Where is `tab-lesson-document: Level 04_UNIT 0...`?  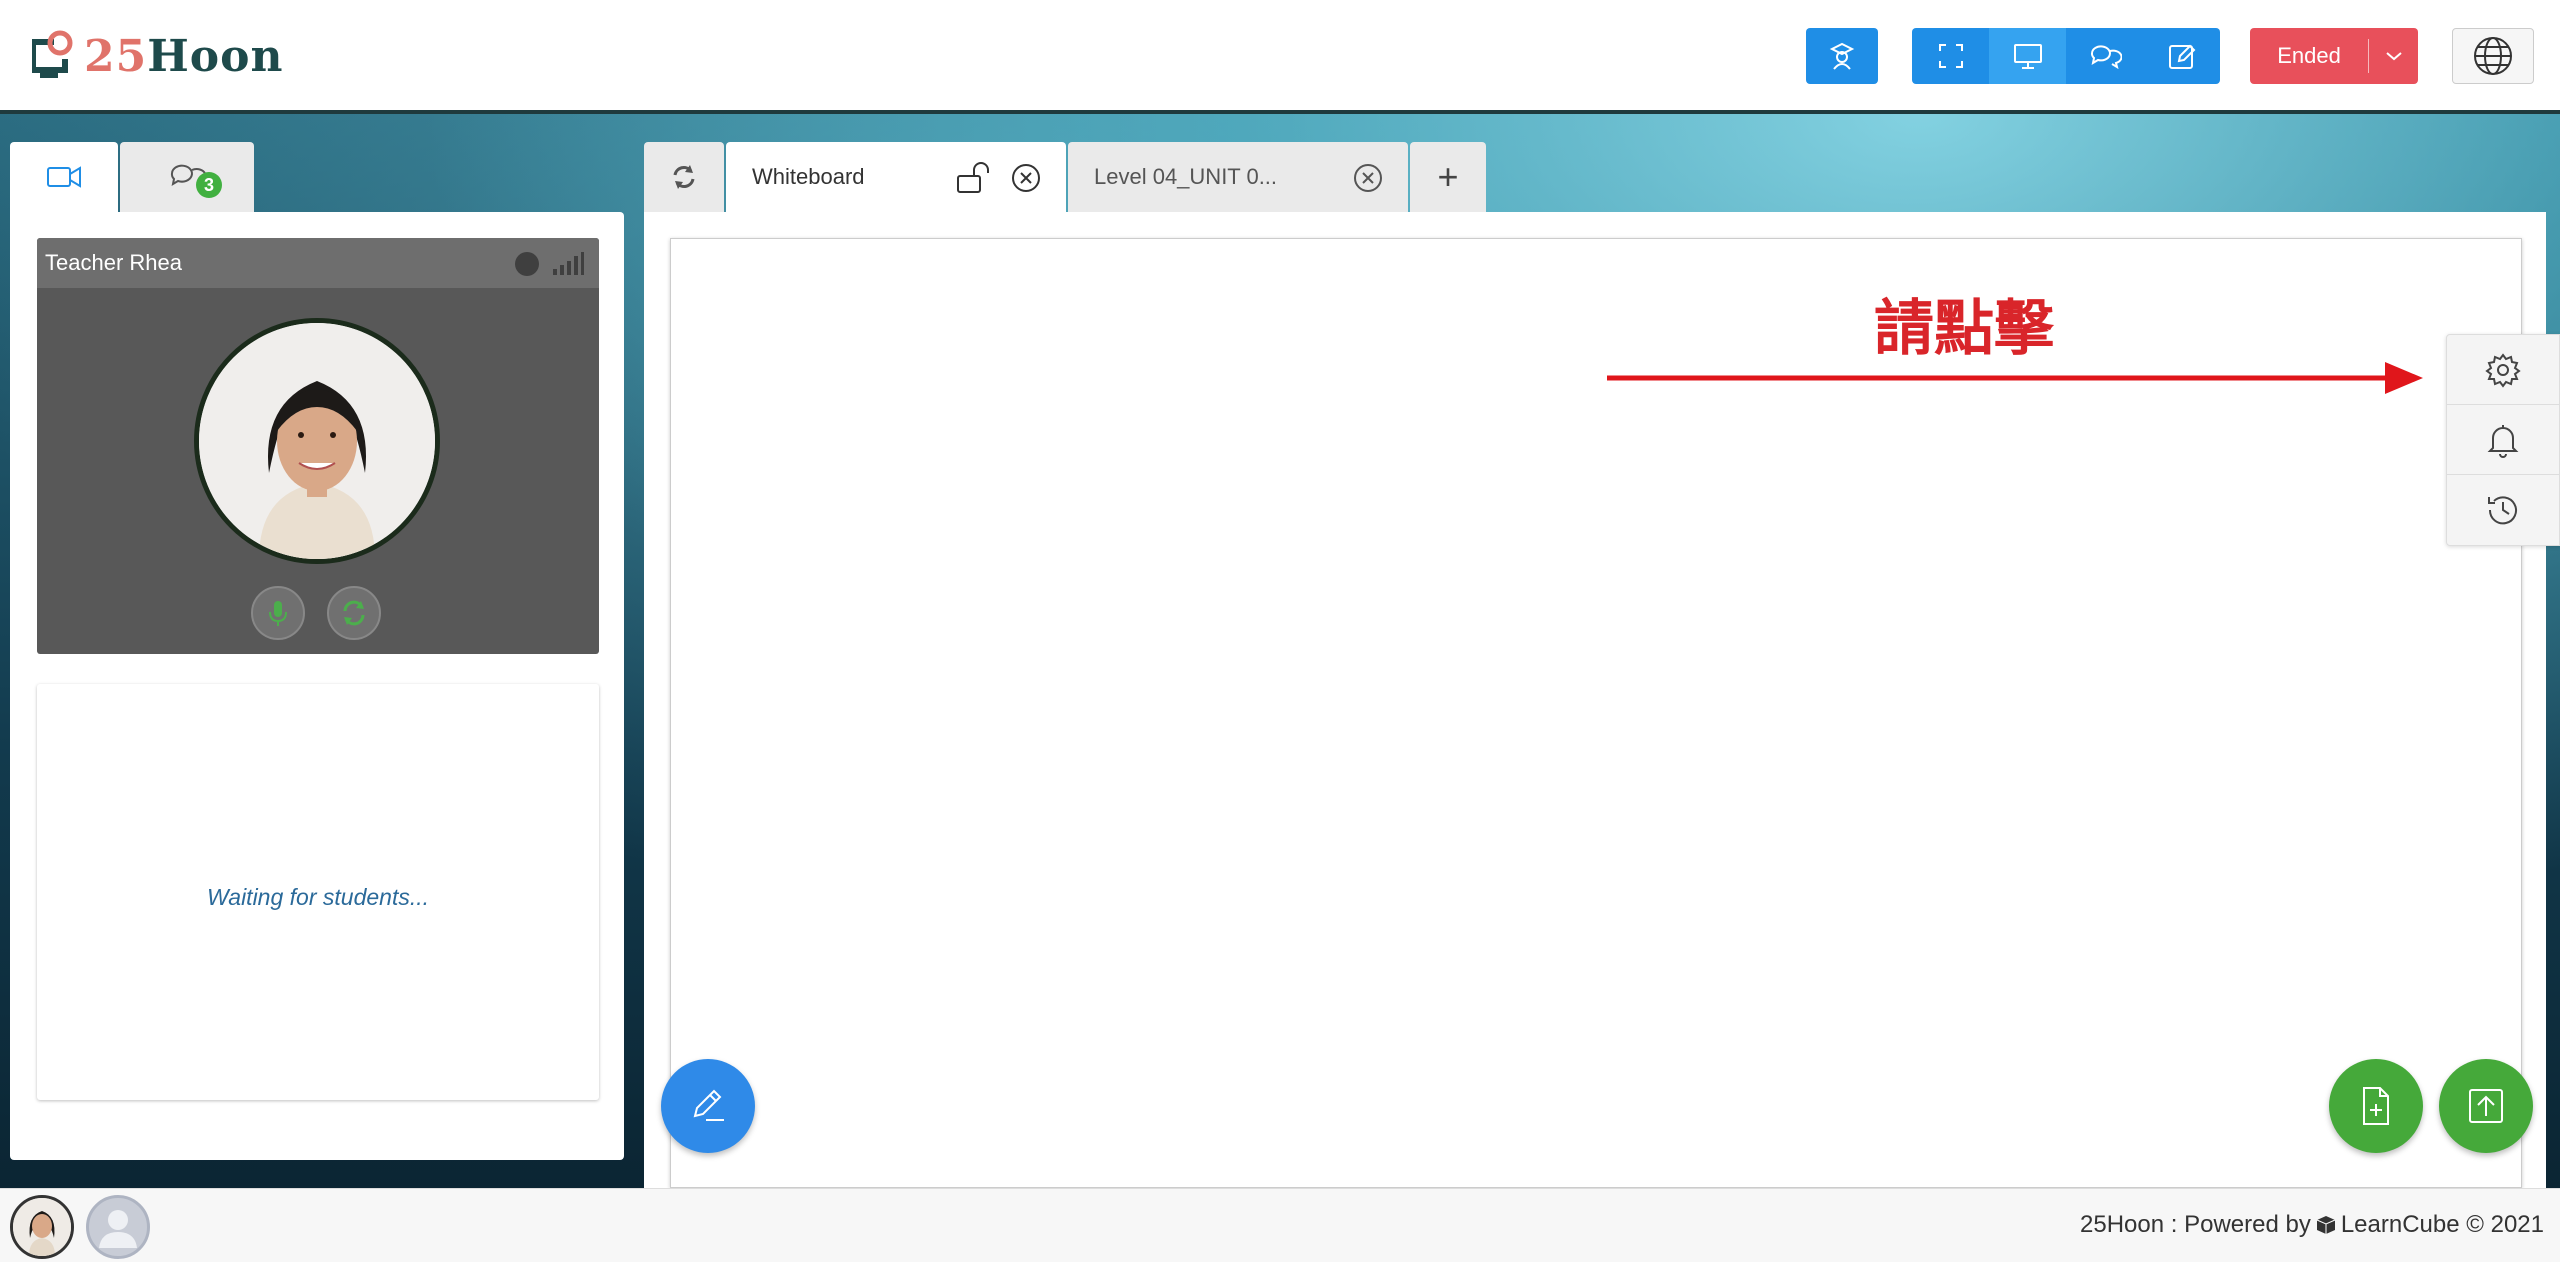 tab-lesson-document: Level 04_UNIT 0... is located at coordinates (1238, 177).